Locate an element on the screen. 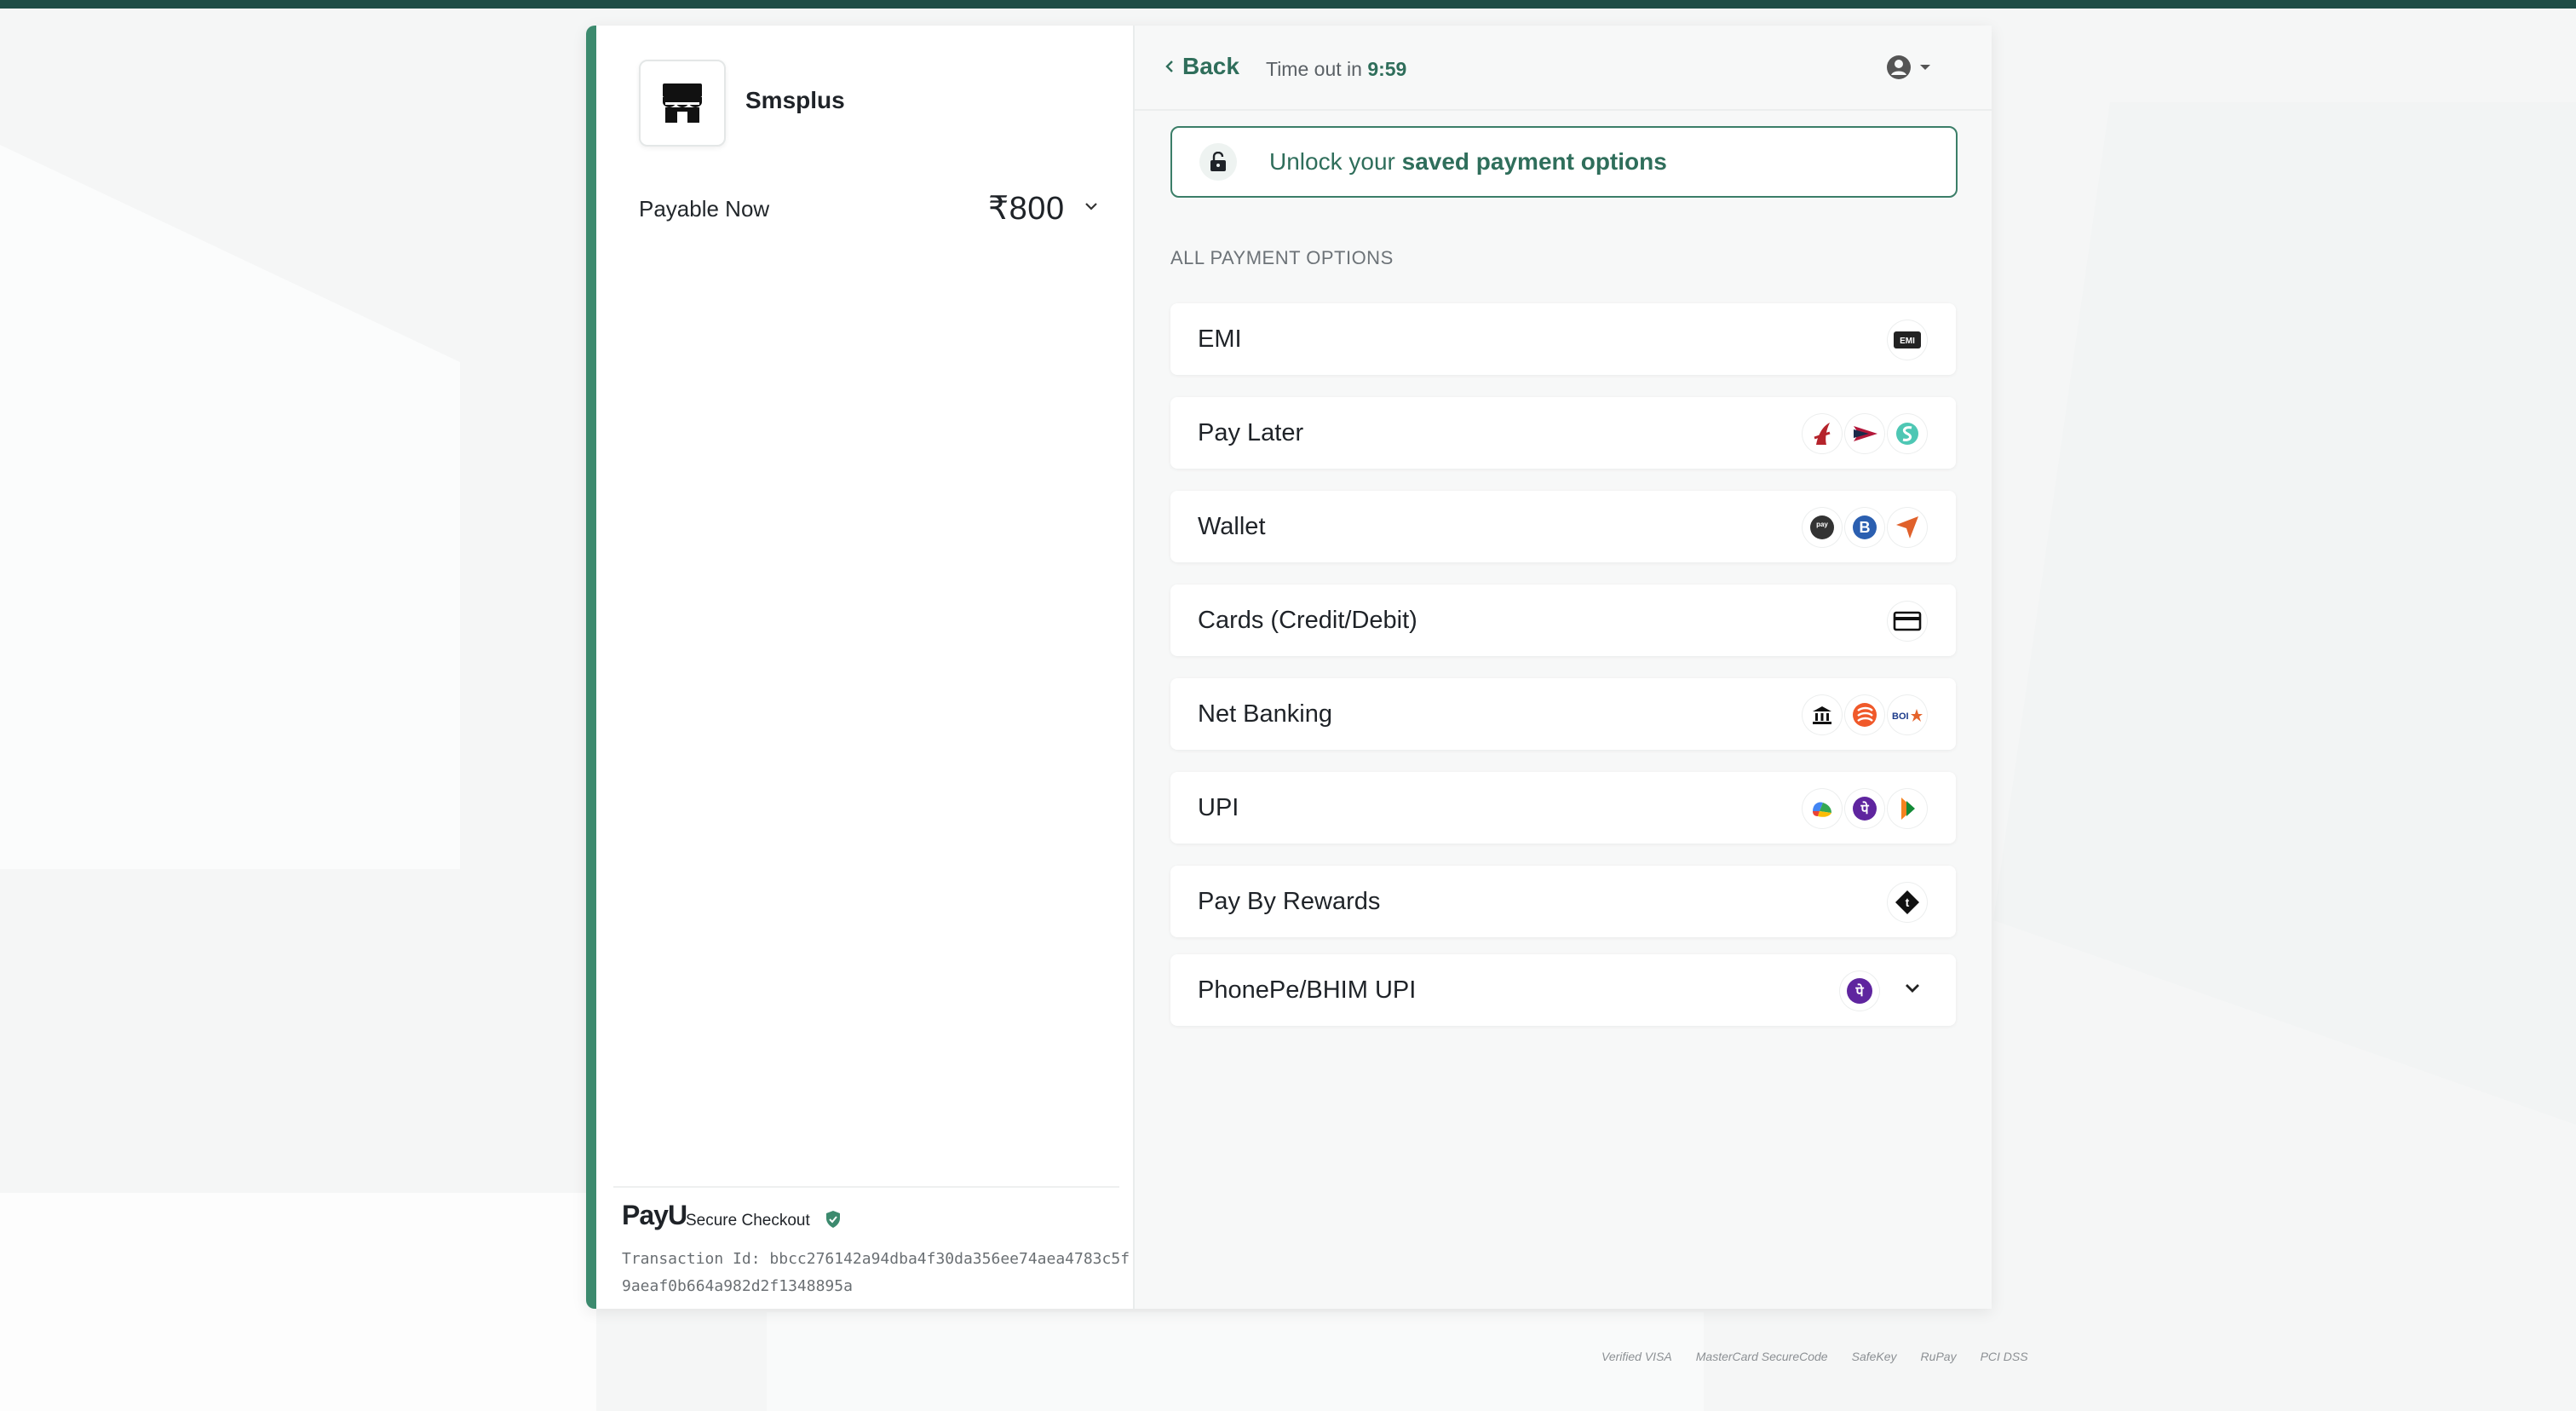  b-wallet-icon: B is located at coordinates (1864, 527).